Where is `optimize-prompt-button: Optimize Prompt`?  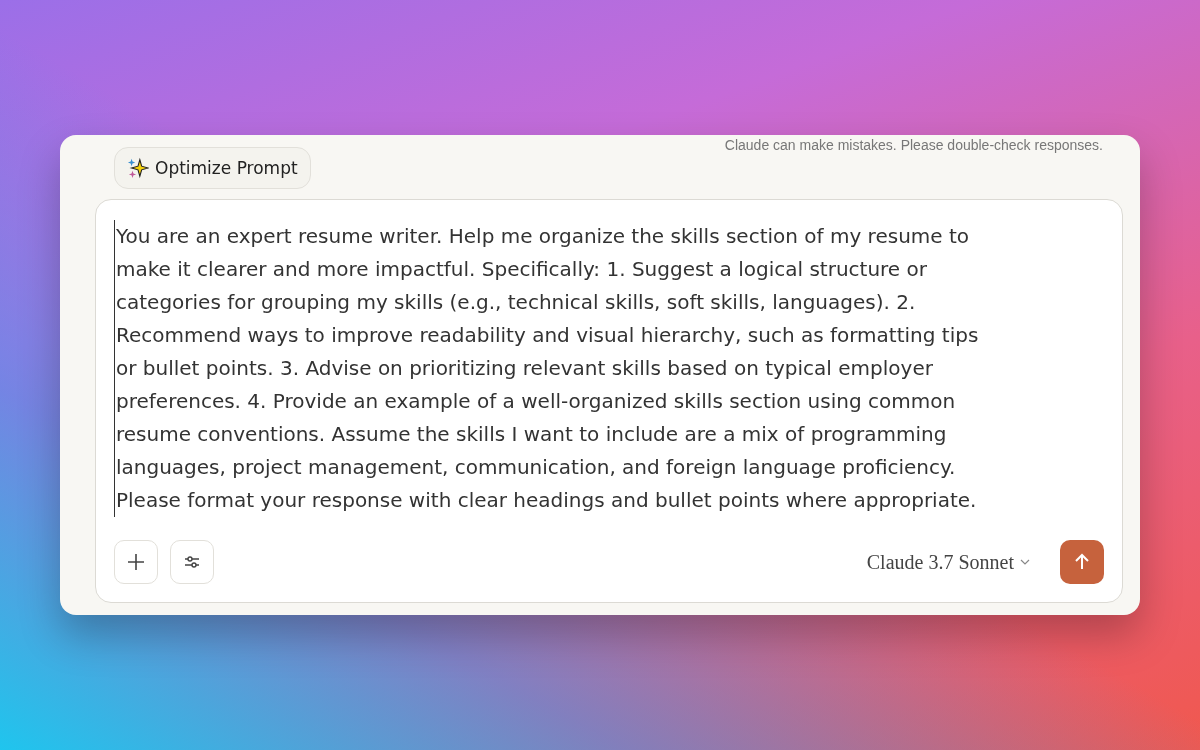 optimize-prompt-button: Optimize Prompt is located at coordinates (212, 168).